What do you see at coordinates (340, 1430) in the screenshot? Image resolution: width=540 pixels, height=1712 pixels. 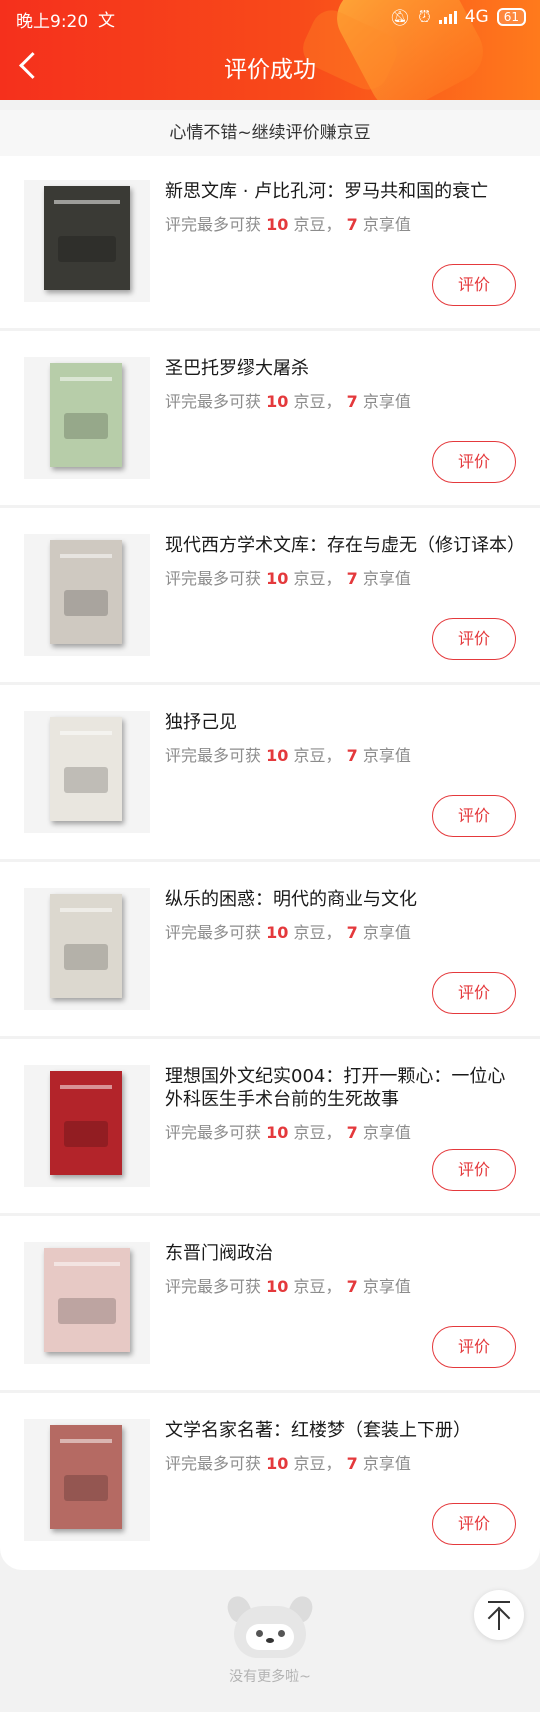 I see `item-title: 文学名家名著：红楼梦（套装上下册）` at bounding box center [340, 1430].